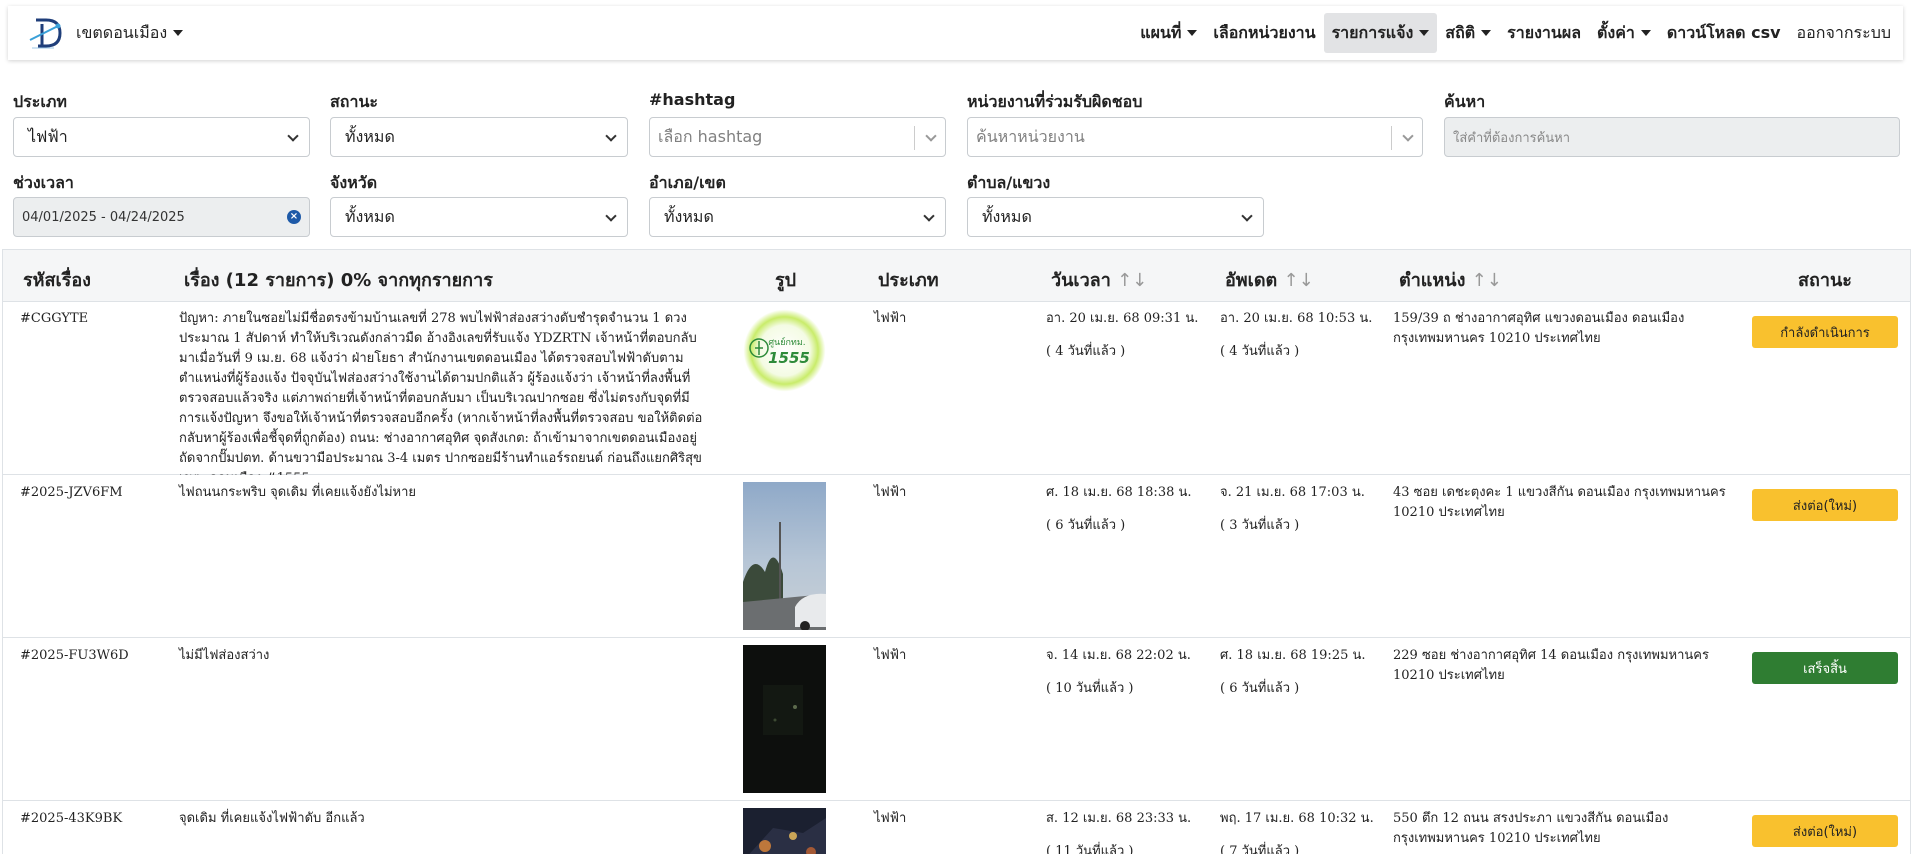  What do you see at coordinates (786, 280) in the screenshot?
I see `col-header-photo: รูป` at bounding box center [786, 280].